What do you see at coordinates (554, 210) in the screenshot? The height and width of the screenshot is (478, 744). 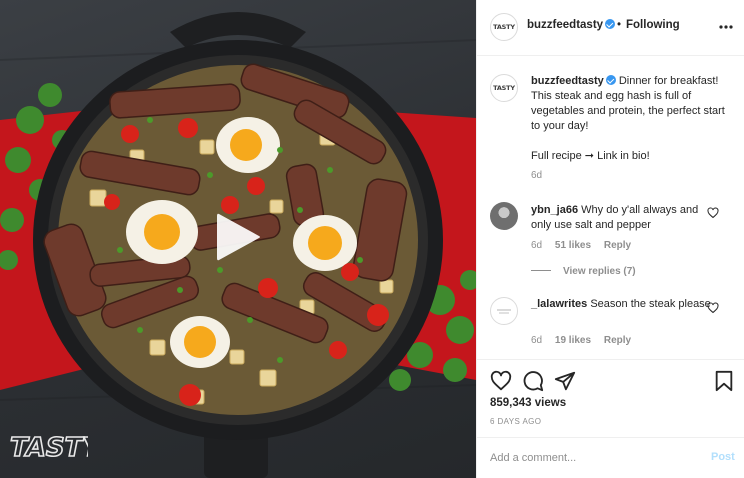 I see `comment-username: ybn_ja66` at bounding box center [554, 210].